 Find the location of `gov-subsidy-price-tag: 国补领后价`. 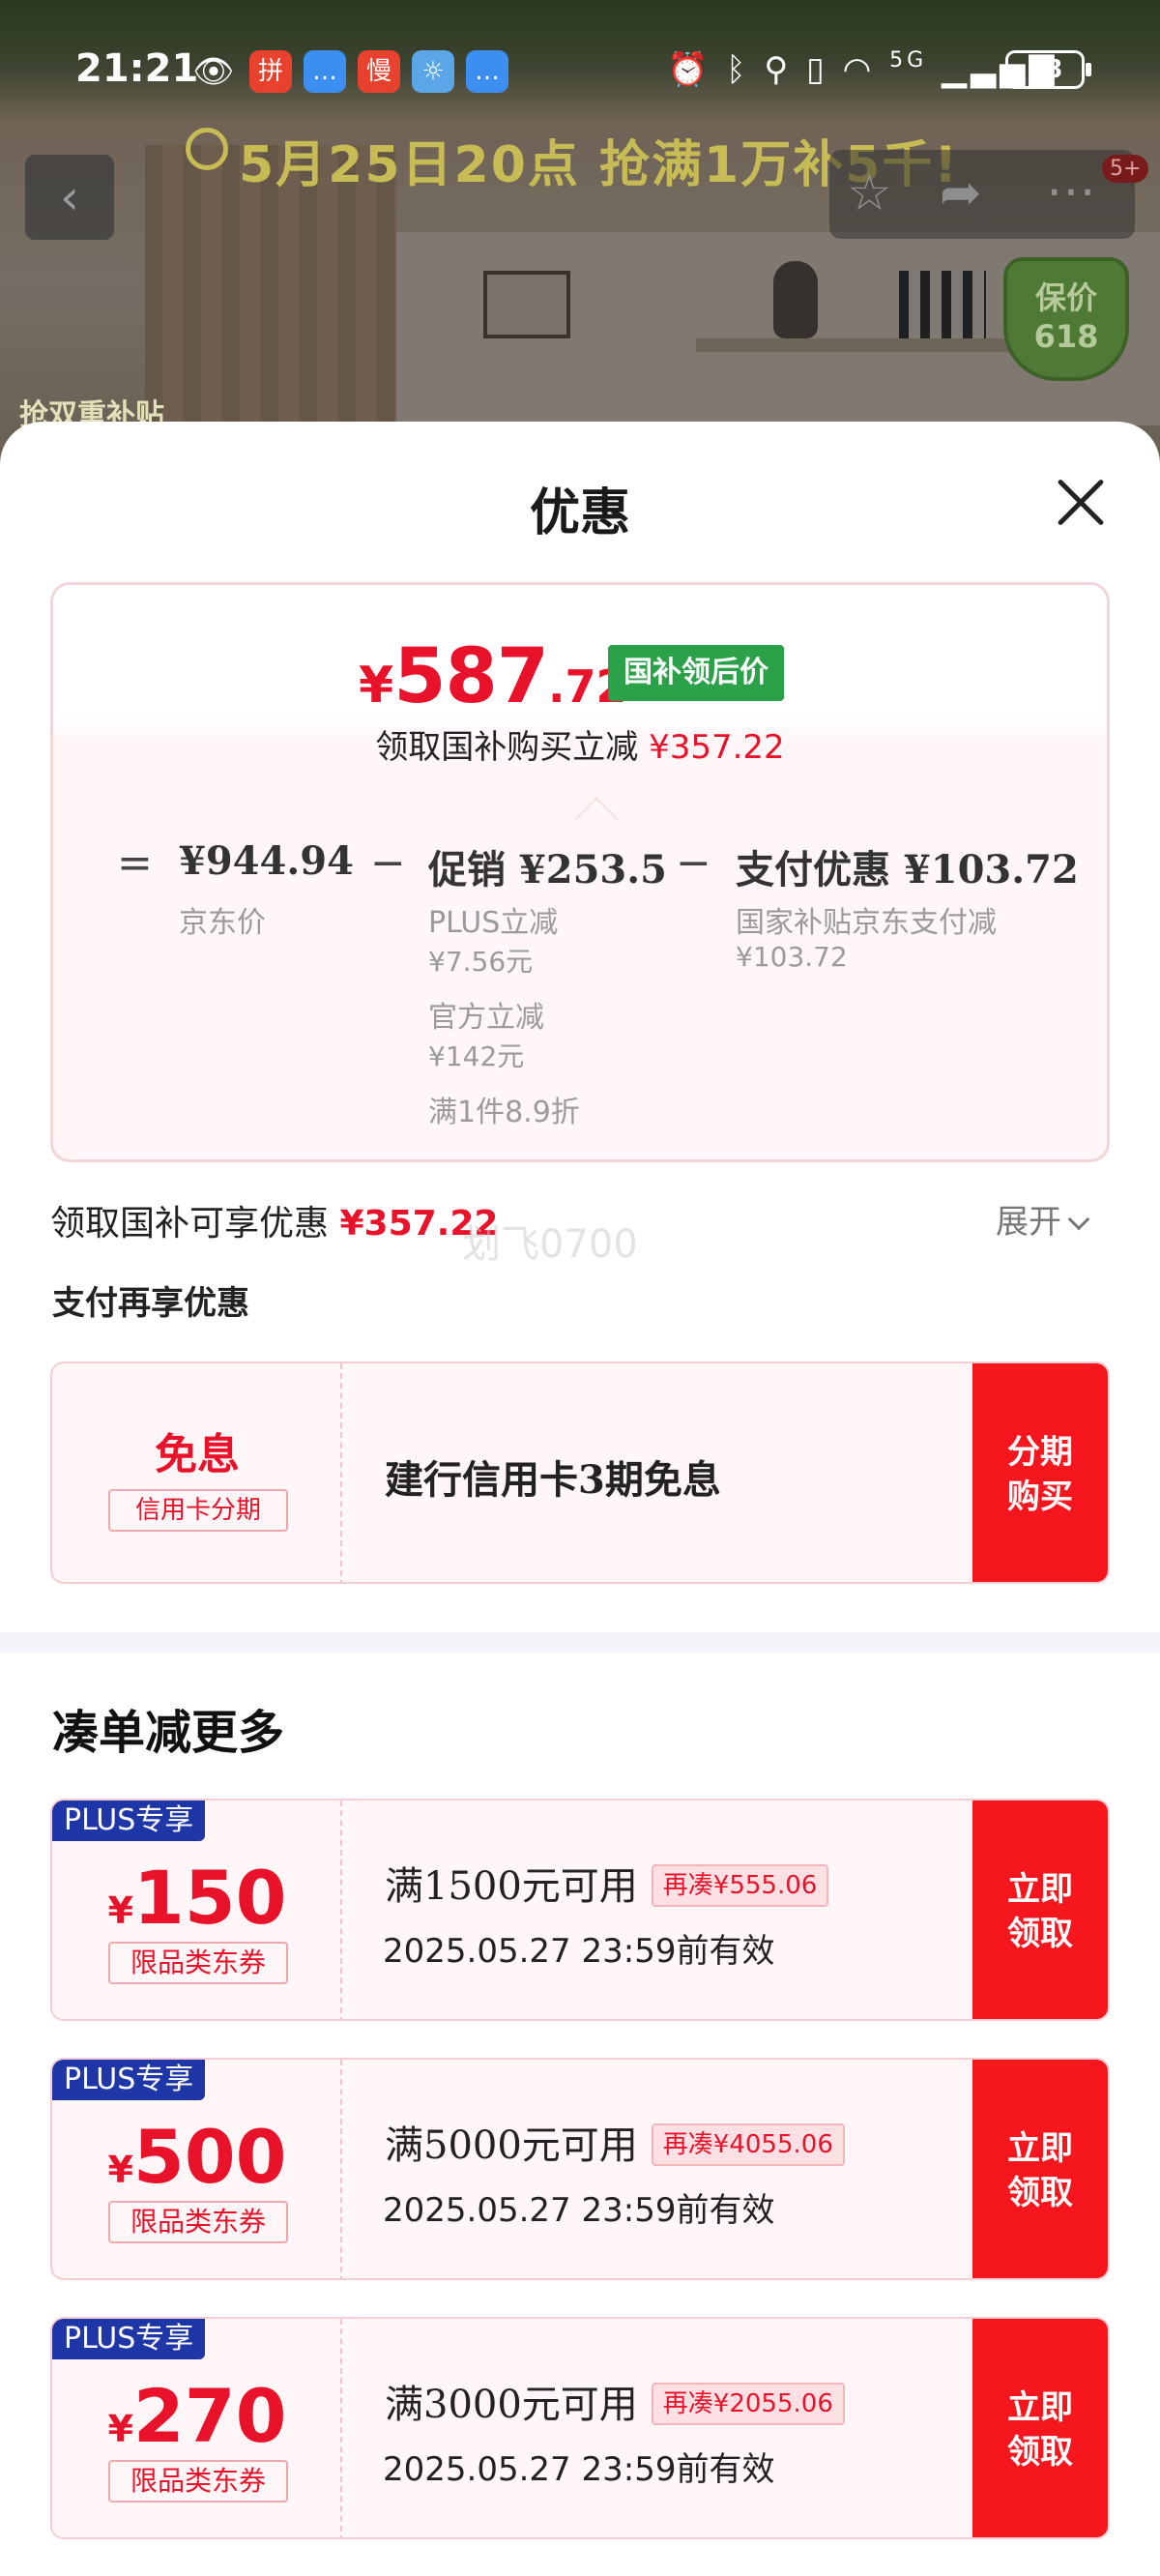

gov-subsidy-price-tag: 国补领后价 is located at coordinates (696, 673).